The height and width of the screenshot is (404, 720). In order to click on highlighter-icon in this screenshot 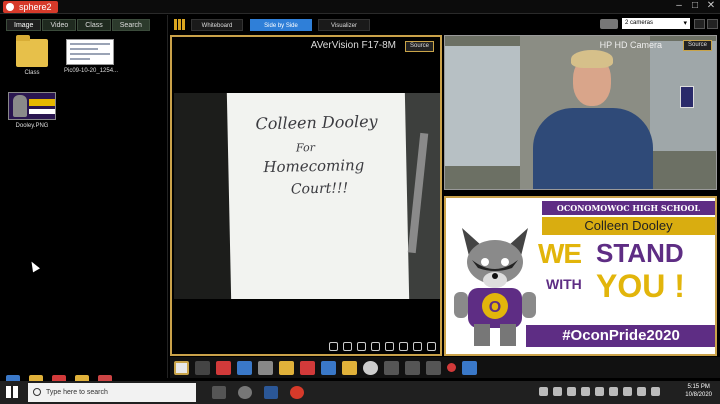, I will do `click(328, 367)`.